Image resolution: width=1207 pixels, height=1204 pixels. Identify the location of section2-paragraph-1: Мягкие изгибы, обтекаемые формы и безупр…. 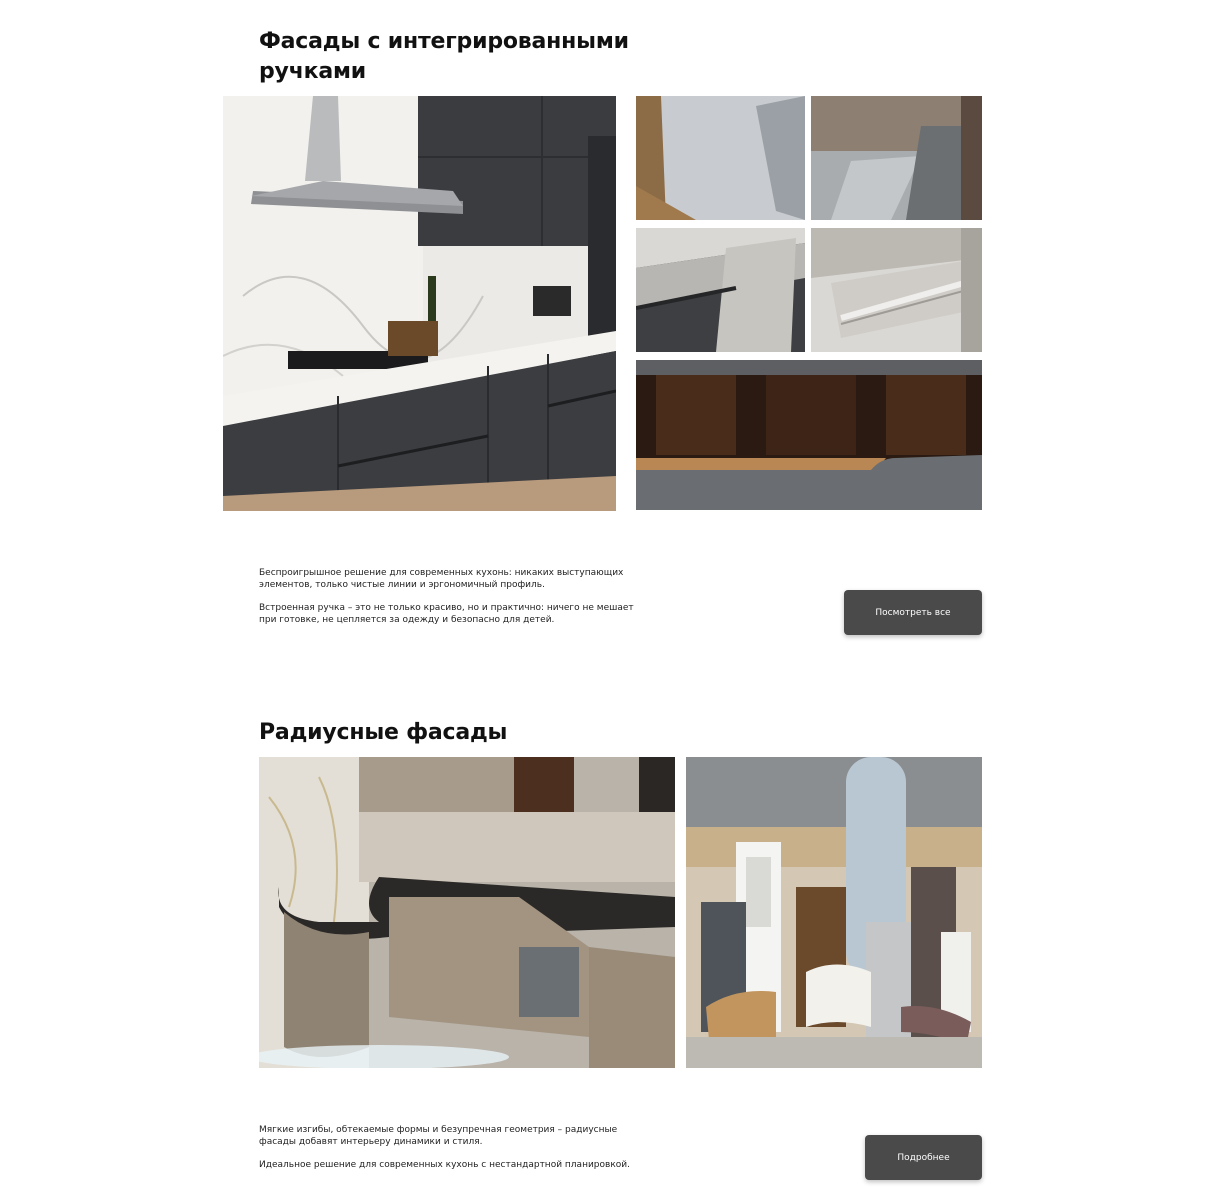
(438, 1136).